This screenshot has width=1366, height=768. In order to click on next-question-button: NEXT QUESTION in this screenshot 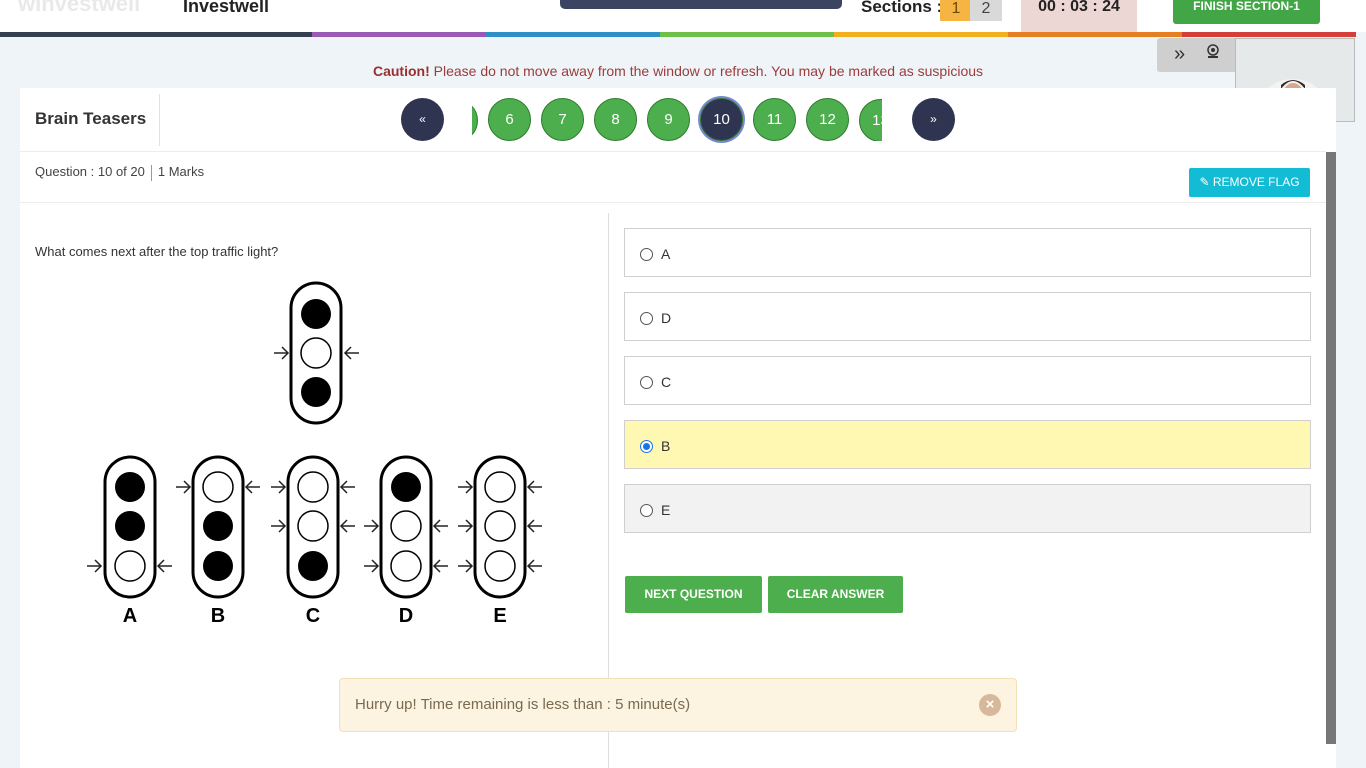, I will do `click(693, 594)`.